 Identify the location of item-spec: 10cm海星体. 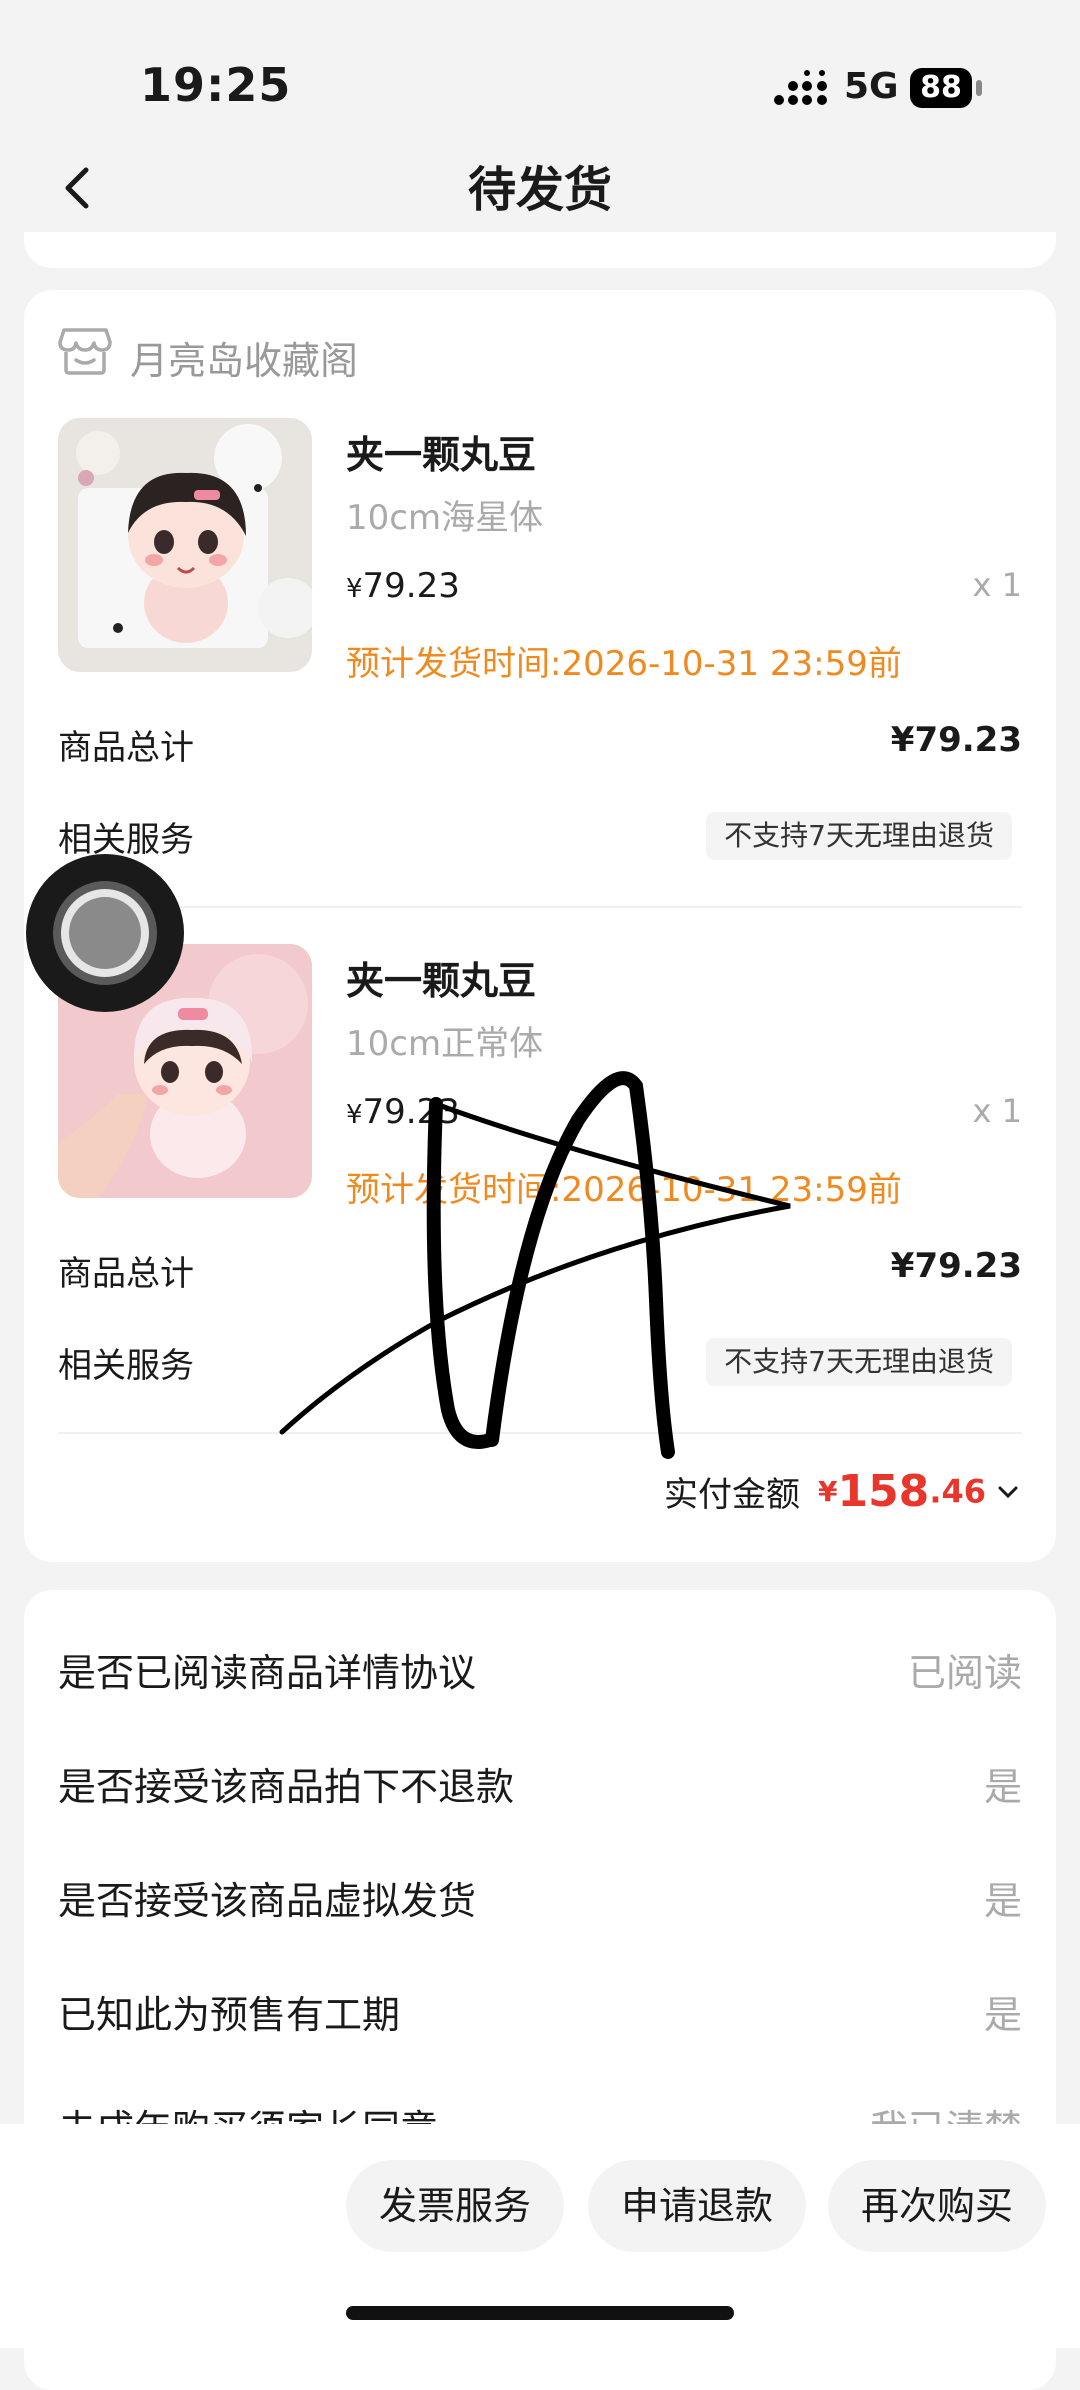
(445, 518).